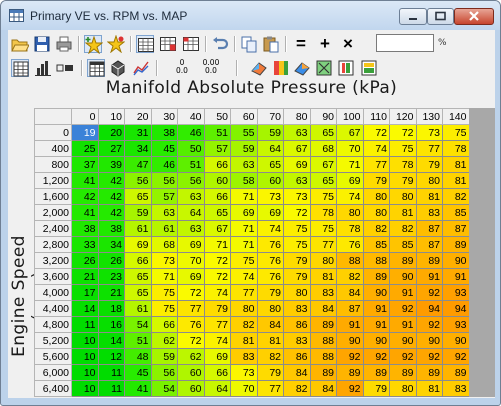 The image size is (501, 406). I want to click on row-header: 6,000, so click(53, 372).